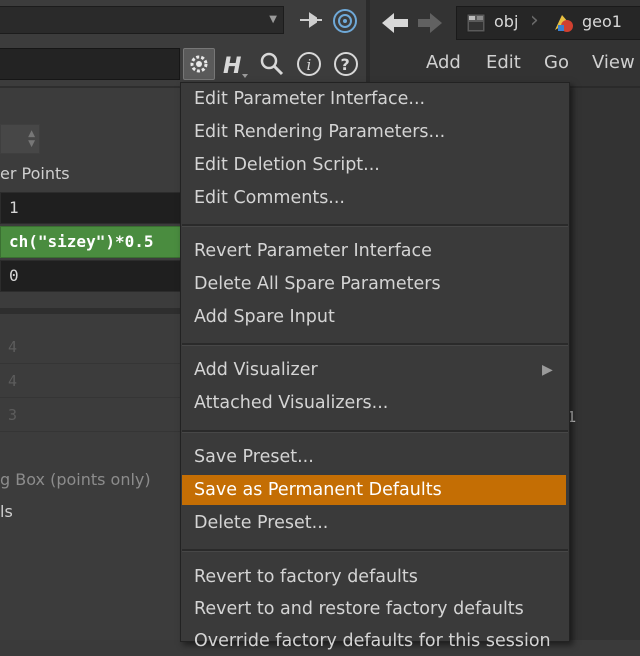 The image size is (640, 656). I want to click on geometry-node-icon, so click(564, 23).